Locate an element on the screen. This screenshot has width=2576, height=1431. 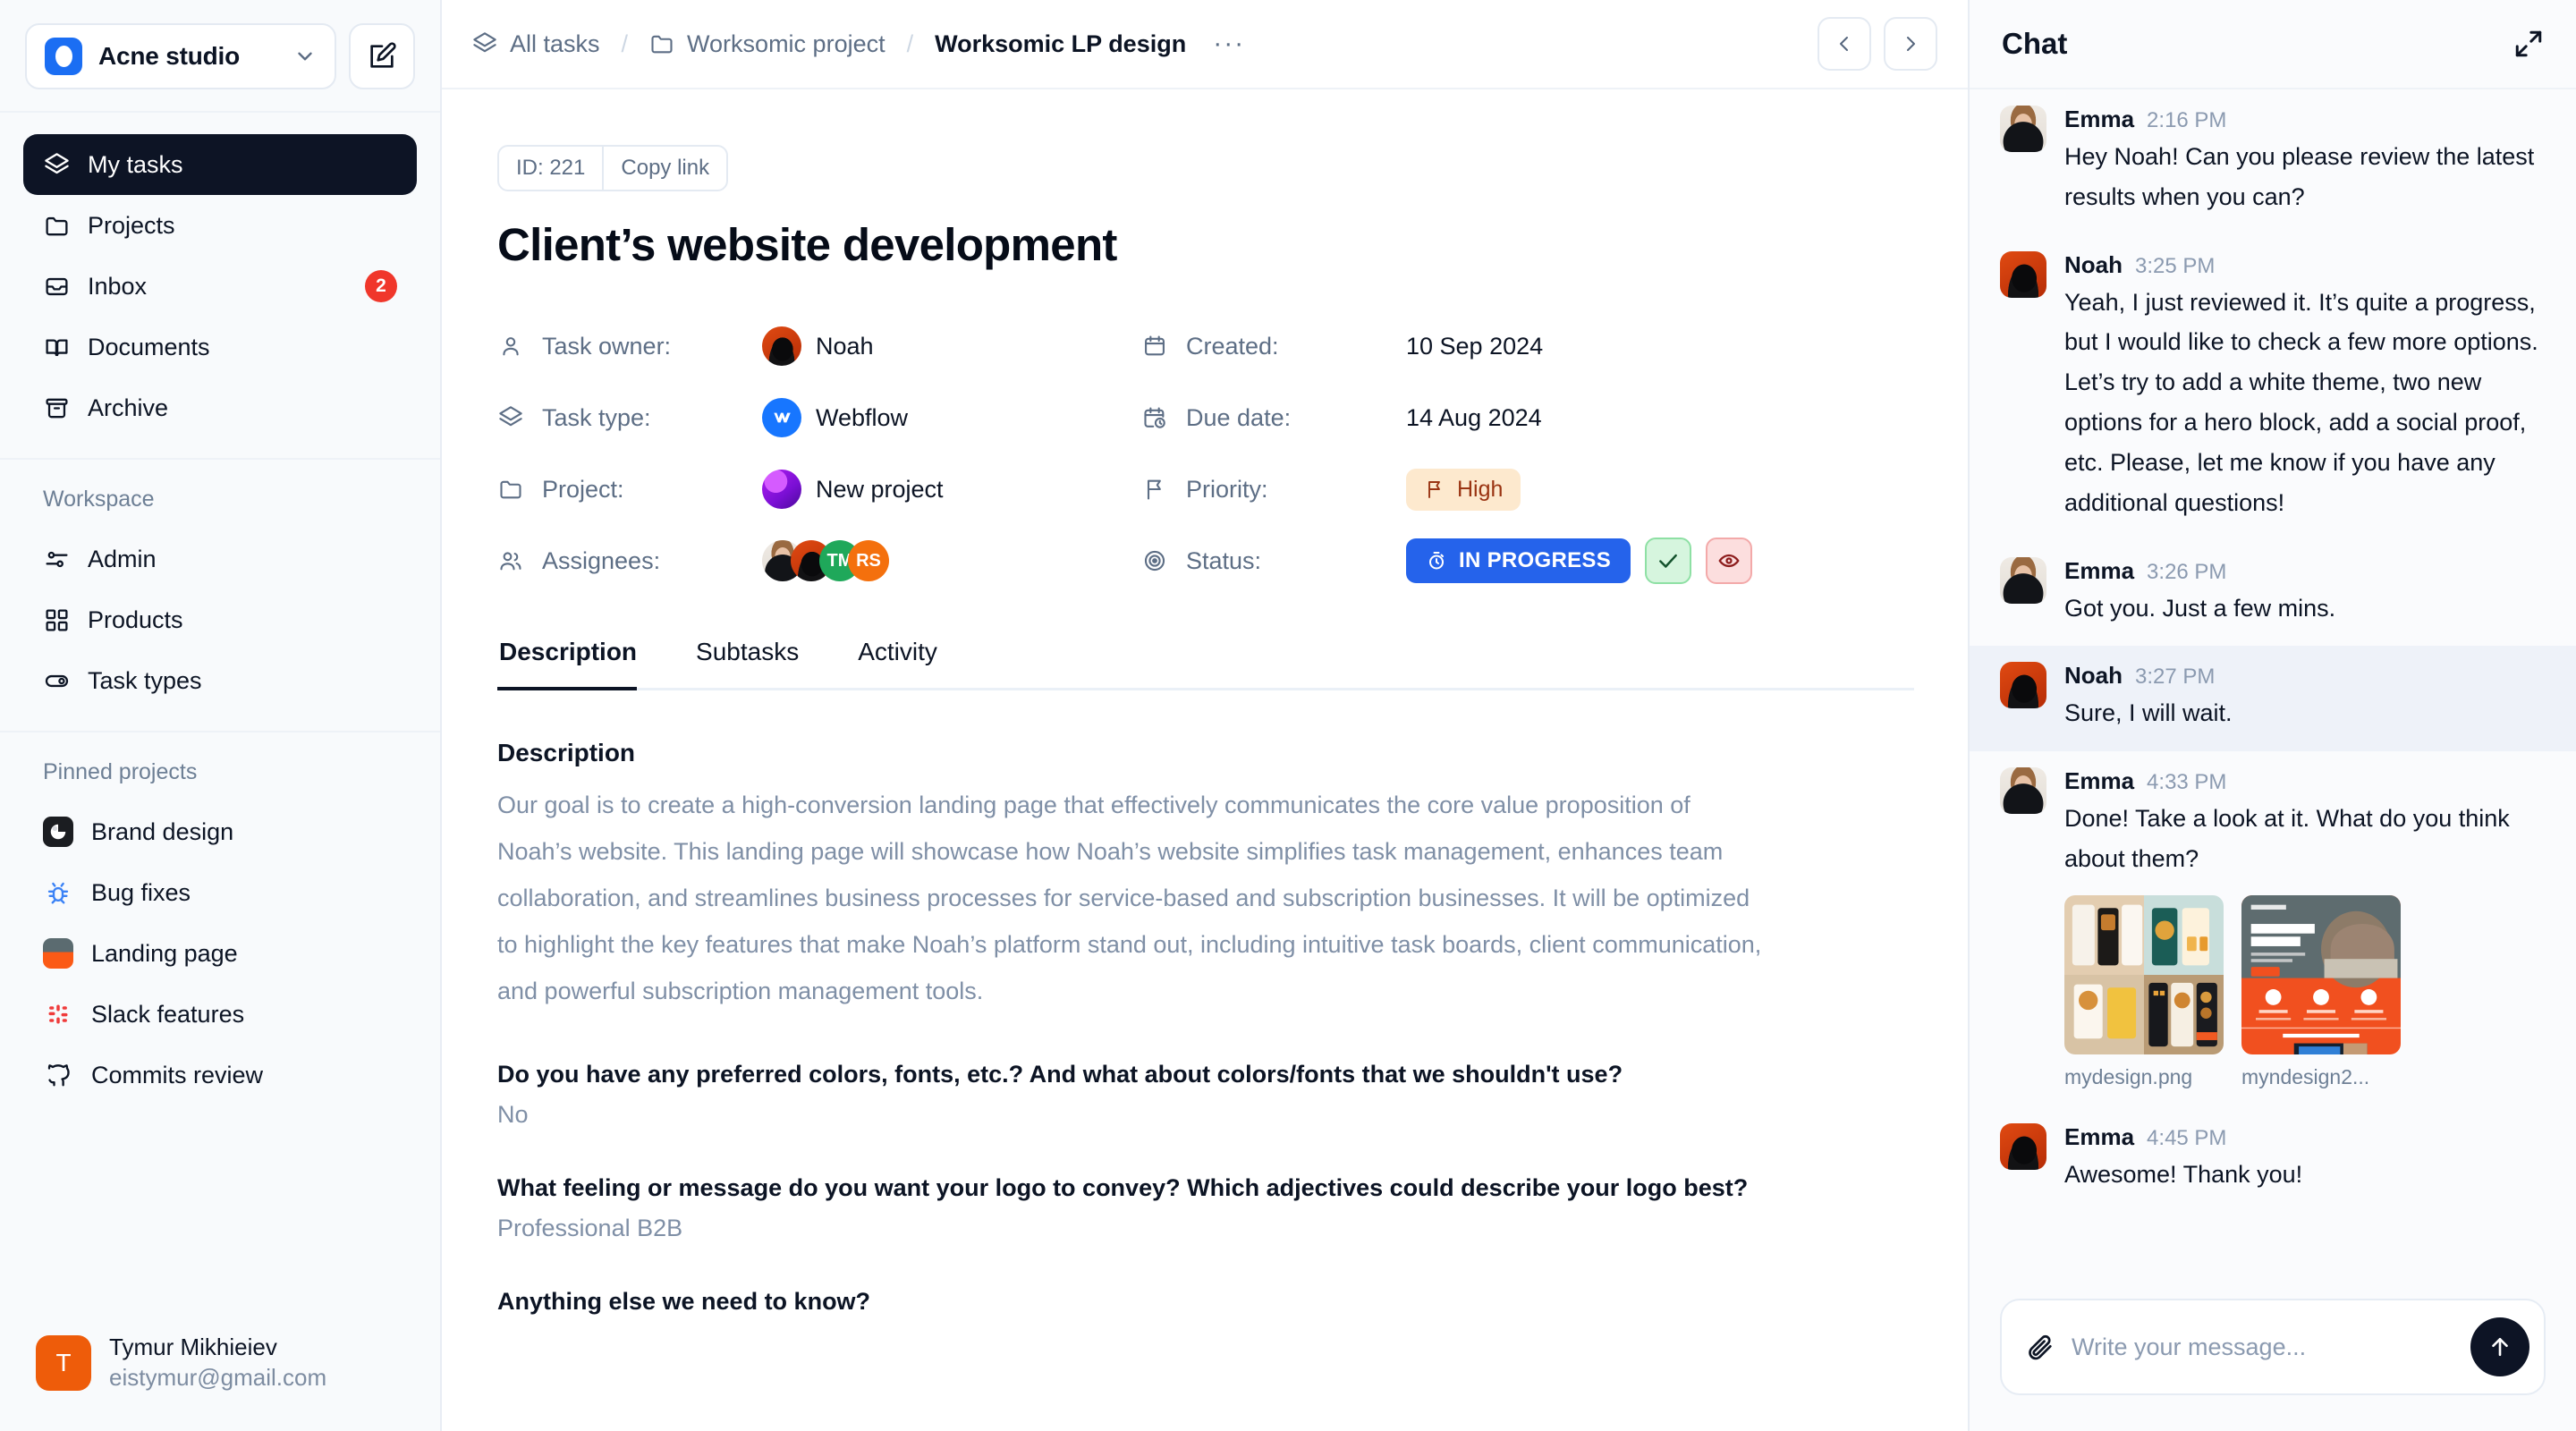
sidebar-item-label: Projects is located at coordinates (131, 225).